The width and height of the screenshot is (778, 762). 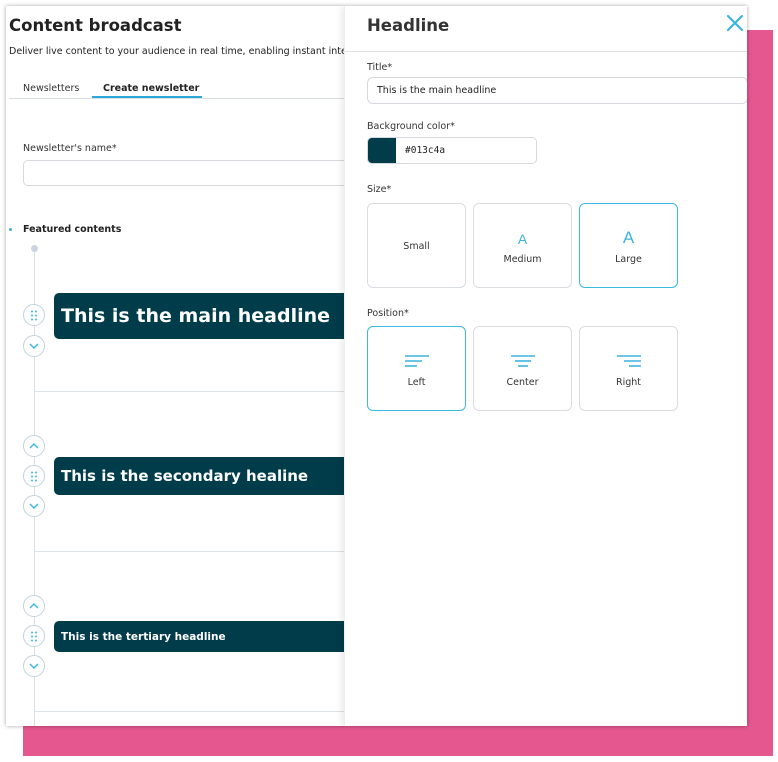 I want to click on active-tab-indicator, so click(x=147, y=97).